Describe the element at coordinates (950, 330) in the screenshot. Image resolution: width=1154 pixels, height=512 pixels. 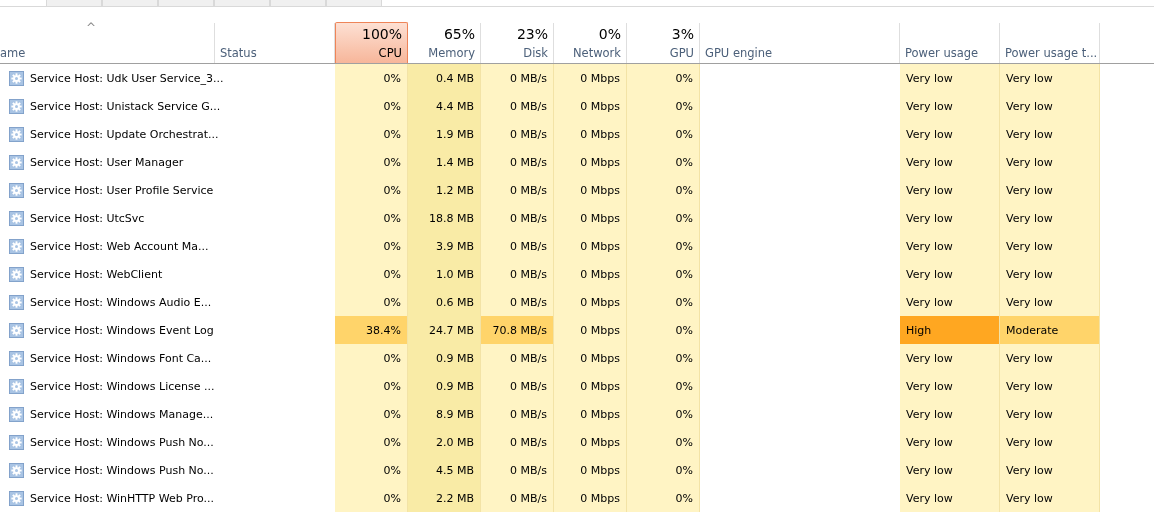
I see `table-cell: High` at that location.